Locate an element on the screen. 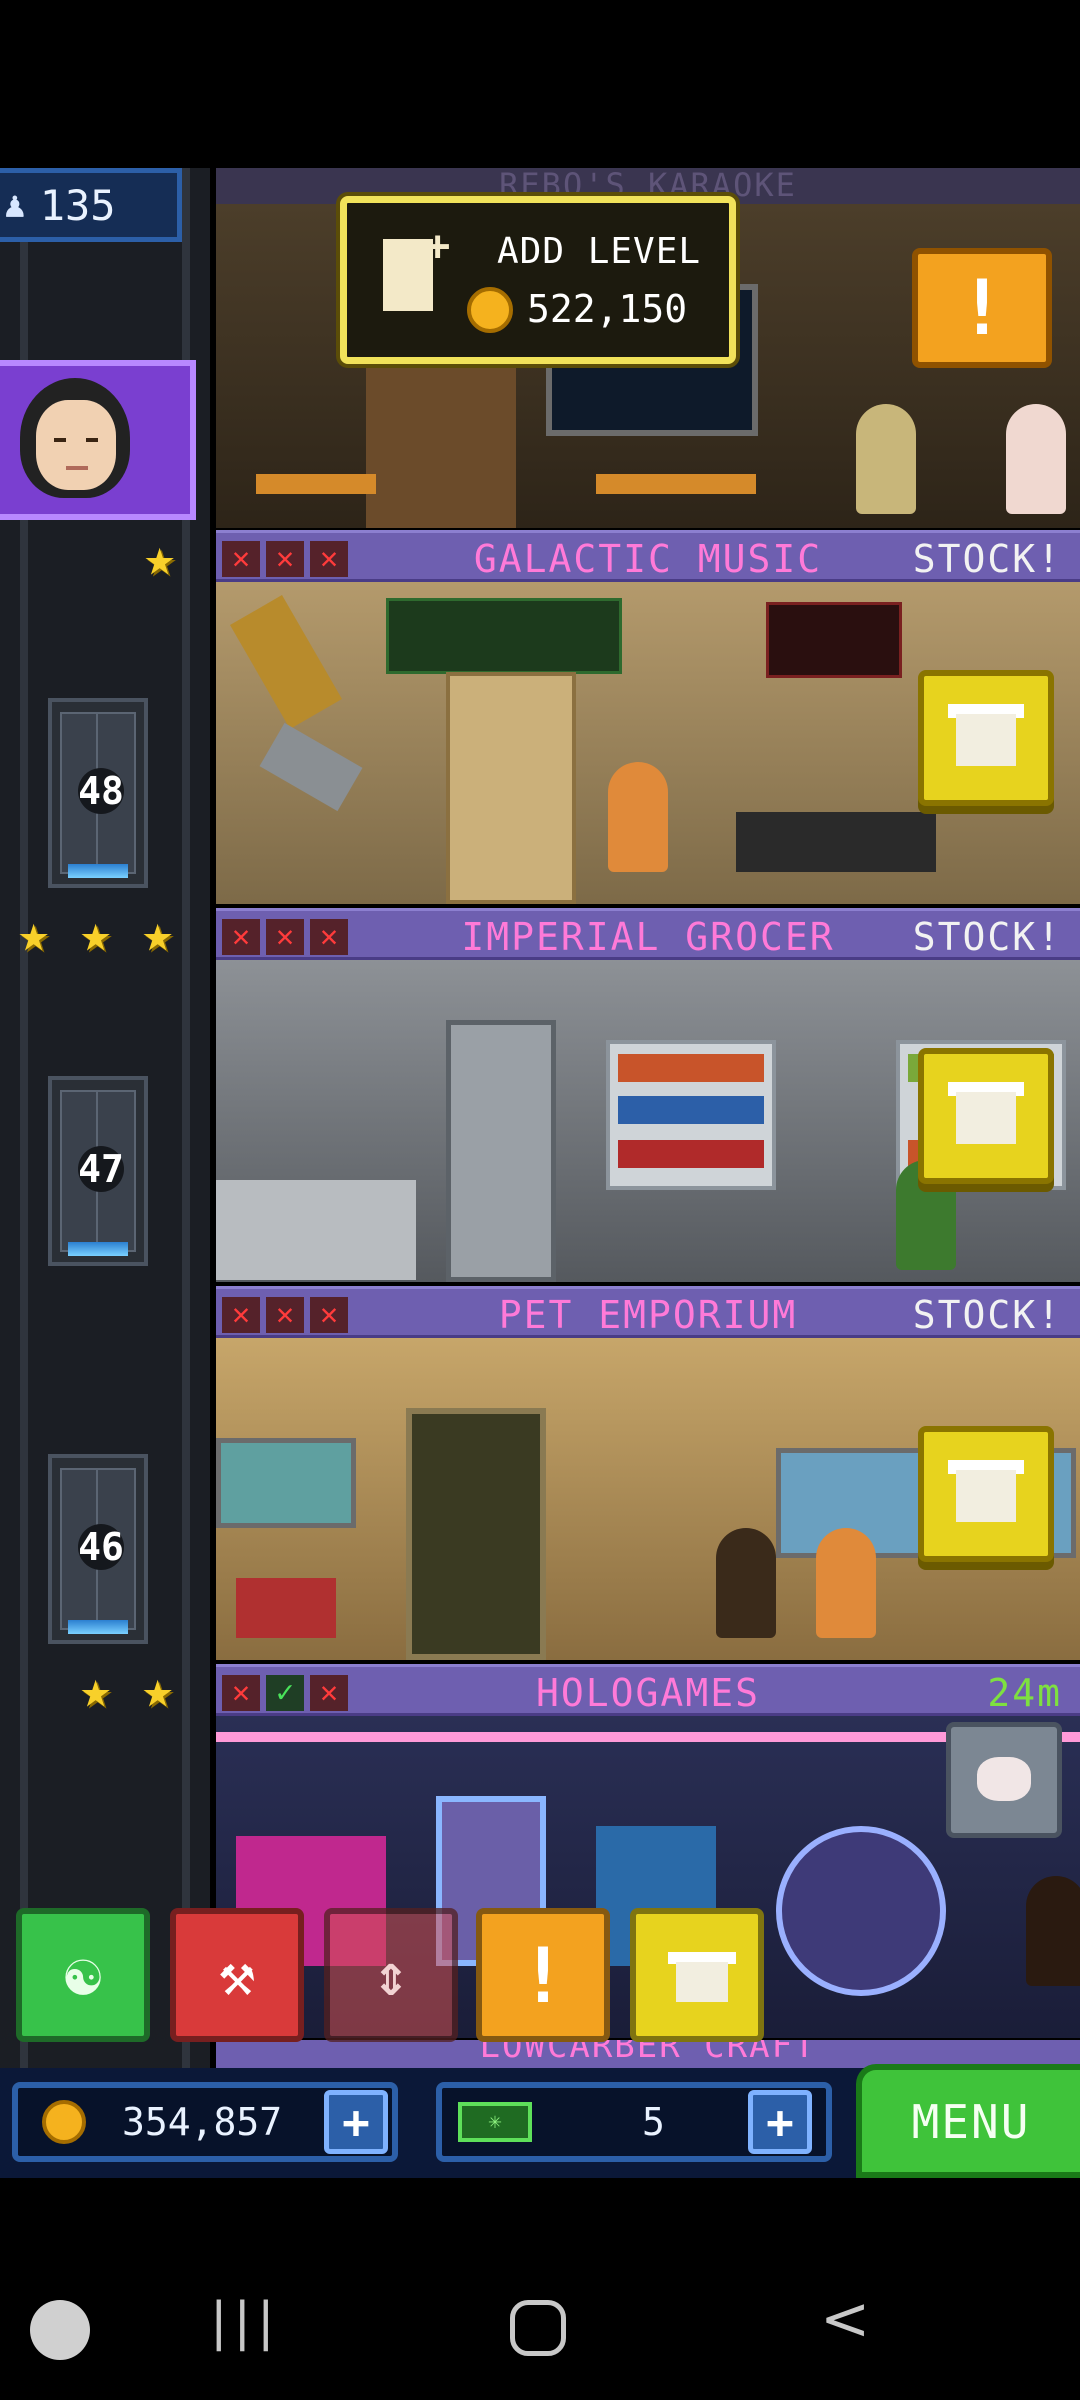 The width and height of the screenshot is (1080, 2400). updown-arrows-icon: ⇕ is located at coordinates (391, 1975).